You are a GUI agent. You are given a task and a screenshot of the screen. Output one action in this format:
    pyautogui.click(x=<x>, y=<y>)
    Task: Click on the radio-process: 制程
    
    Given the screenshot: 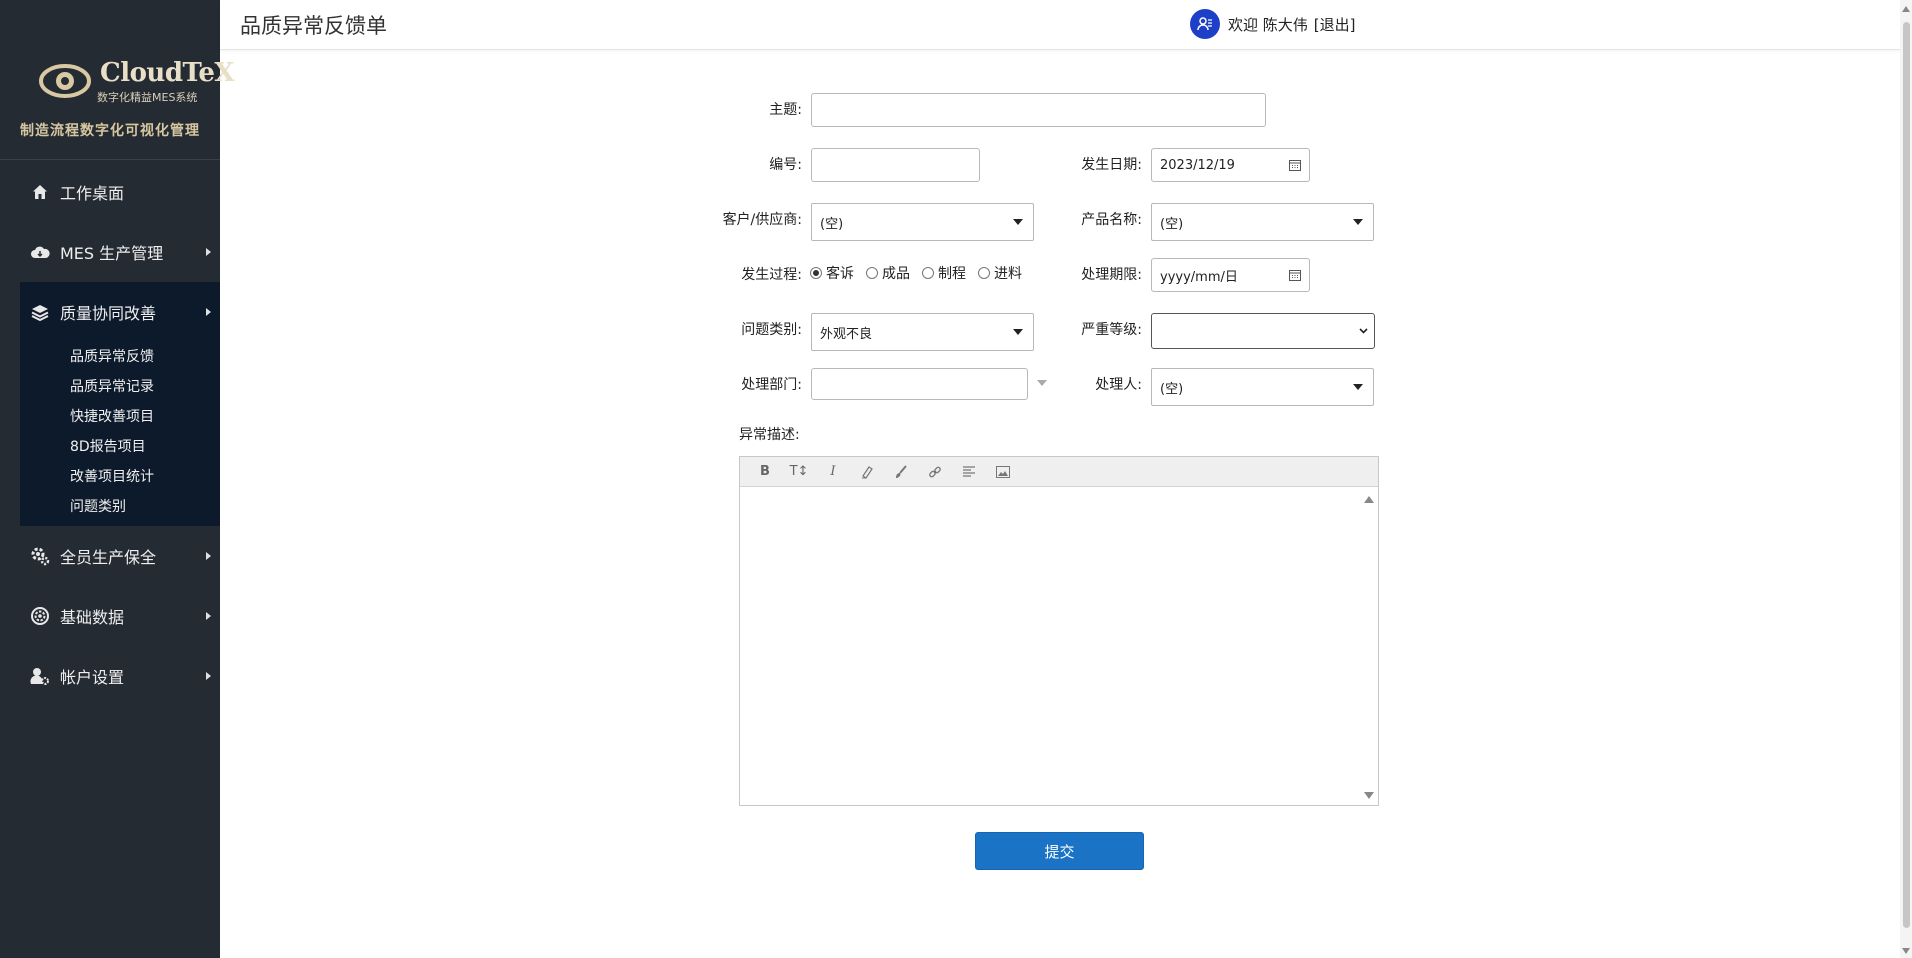 What is the action you would take?
    pyautogui.click(x=944, y=273)
    